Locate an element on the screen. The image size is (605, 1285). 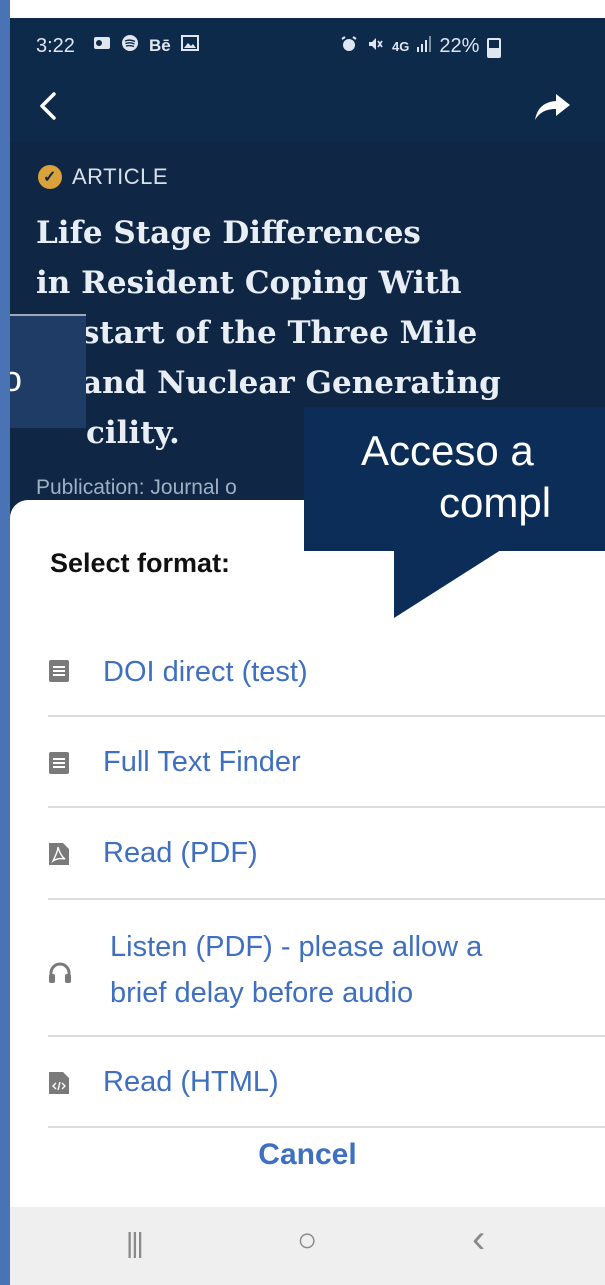
left-callout-text: o is located at coordinates (16, 378).